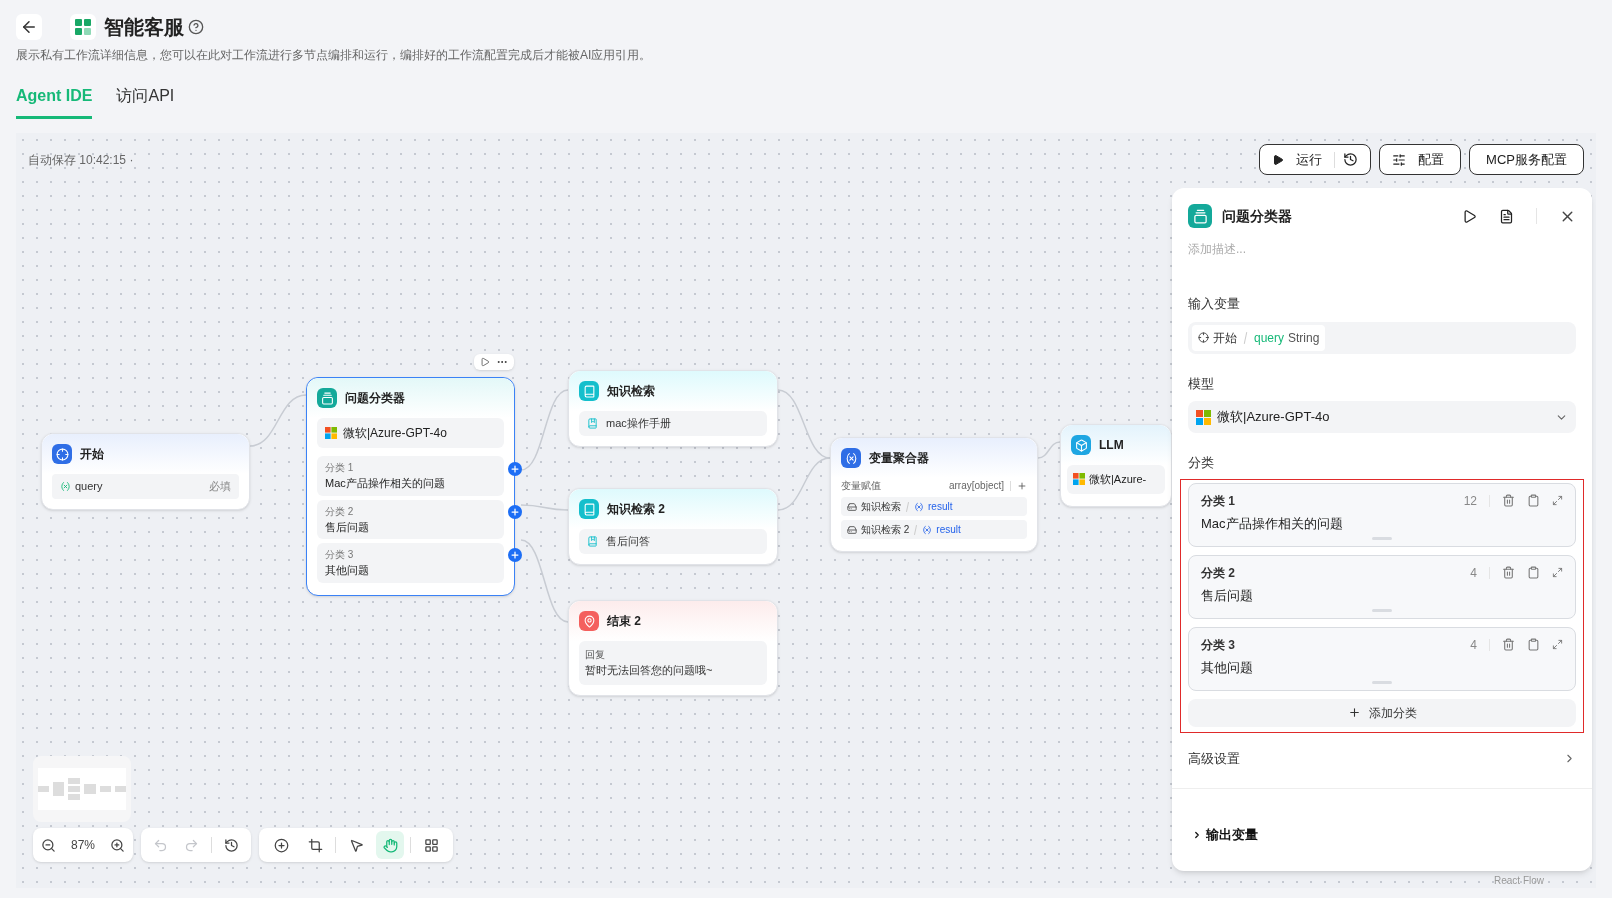  What do you see at coordinates (117, 845) in the screenshot?
I see `zoom-in-icon` at bounding box center [117, 845].